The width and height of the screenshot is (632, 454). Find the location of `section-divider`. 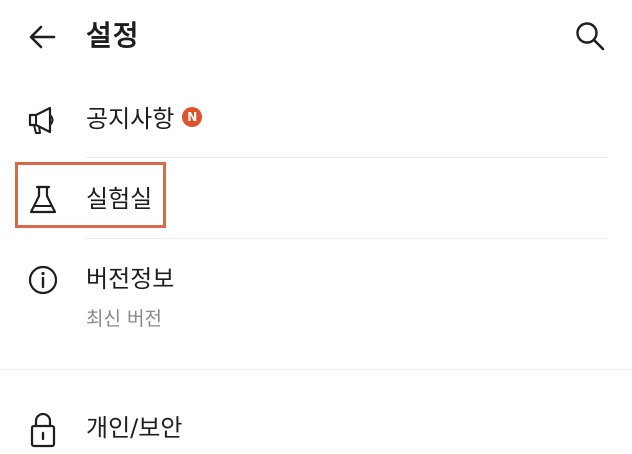

section-divider is located at coordinates (316, 369).